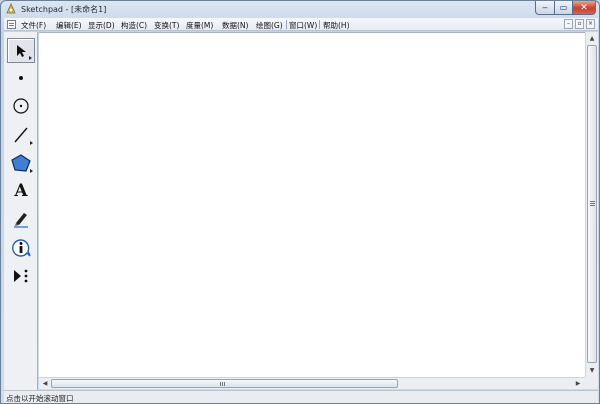  I want to click on straightedge-tool, so click(21, 134).